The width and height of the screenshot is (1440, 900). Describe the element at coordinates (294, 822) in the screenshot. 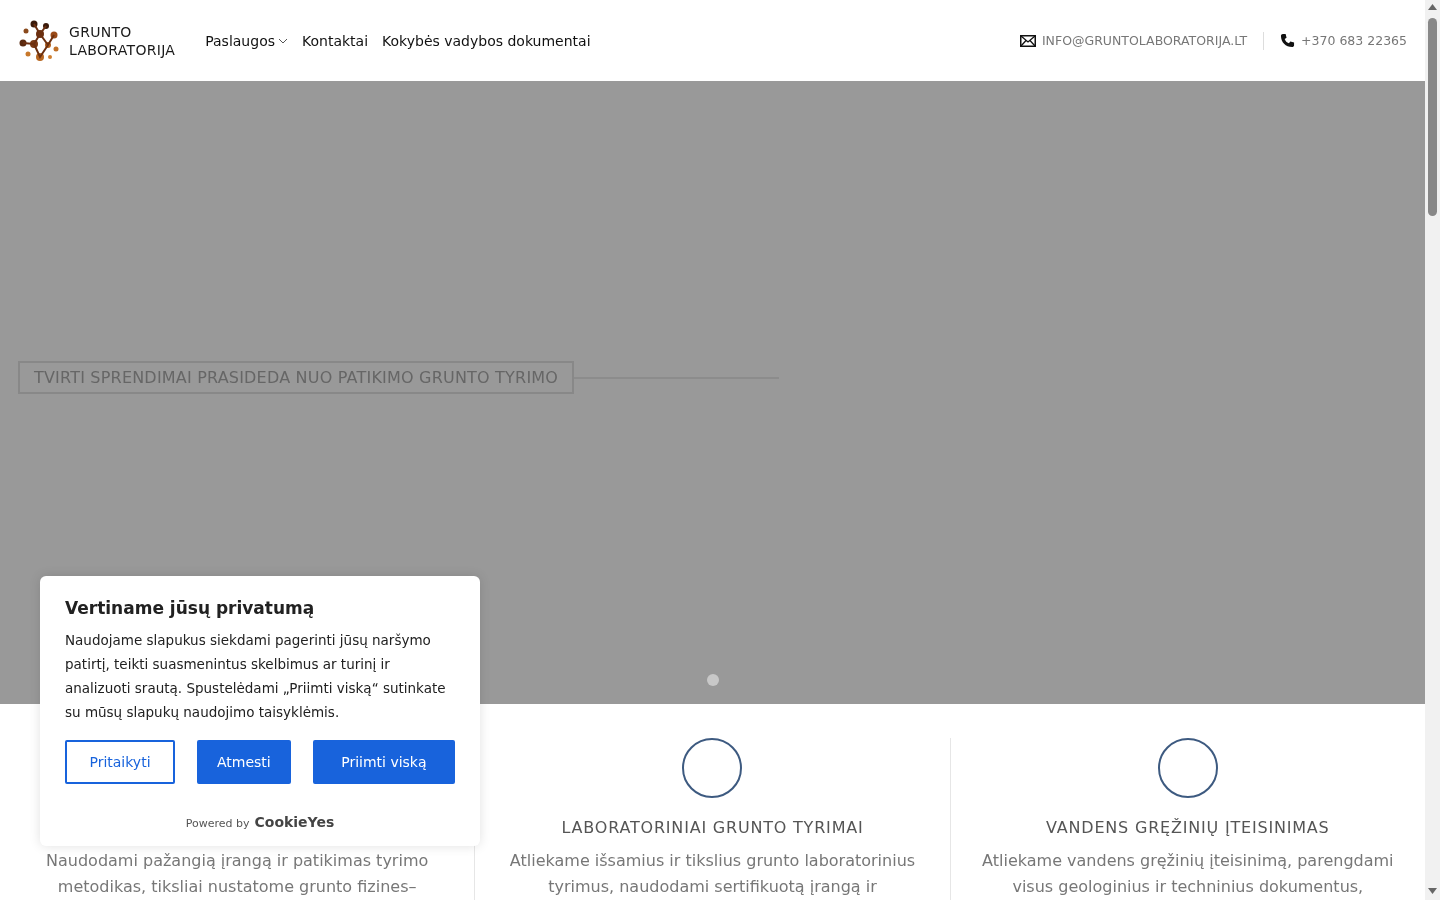

I see `brand-link: CookieYes` at that location.